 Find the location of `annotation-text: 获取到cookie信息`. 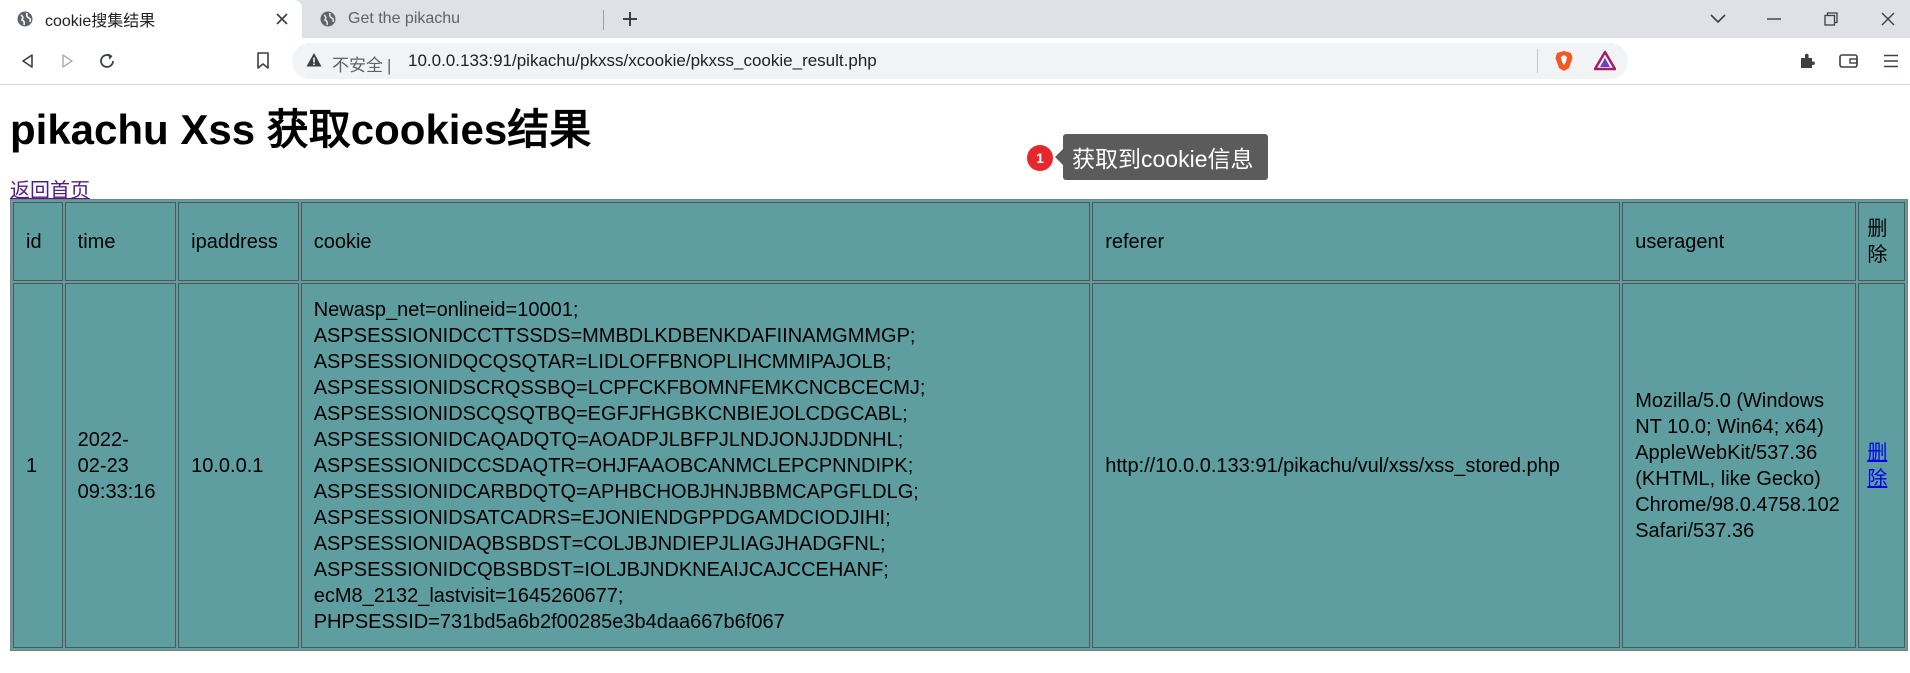

annotation-text: 获取到cookie信息 is located at coordinates (1163, 159).